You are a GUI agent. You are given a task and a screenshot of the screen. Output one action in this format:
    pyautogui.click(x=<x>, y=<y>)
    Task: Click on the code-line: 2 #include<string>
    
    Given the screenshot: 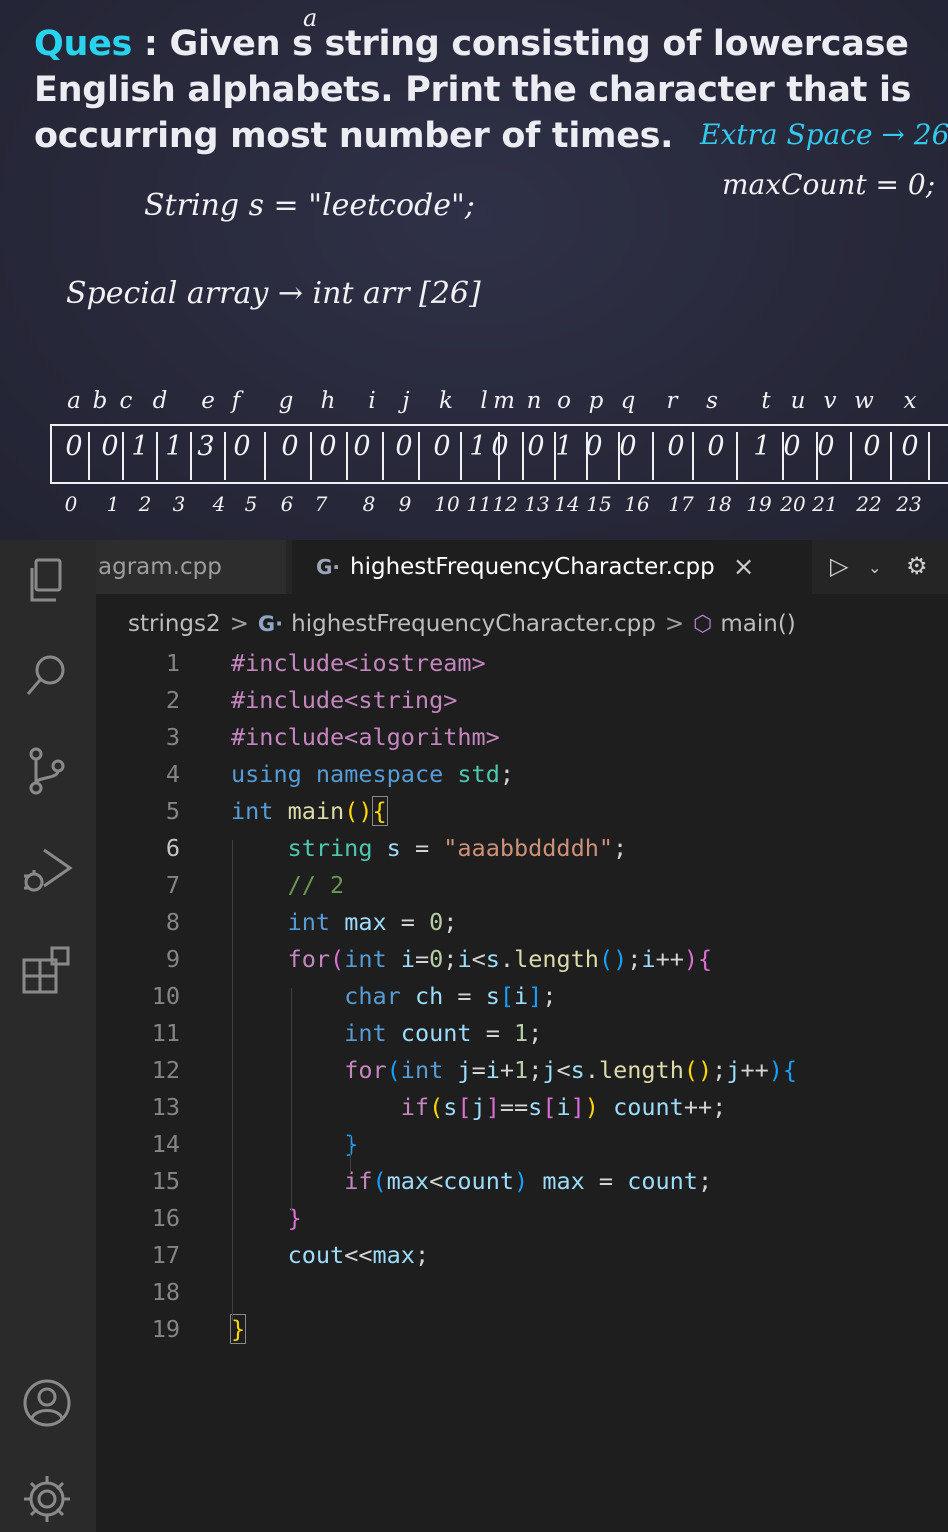 What is the action you would take?
    pyautogui.click(x=522, y=699)
    